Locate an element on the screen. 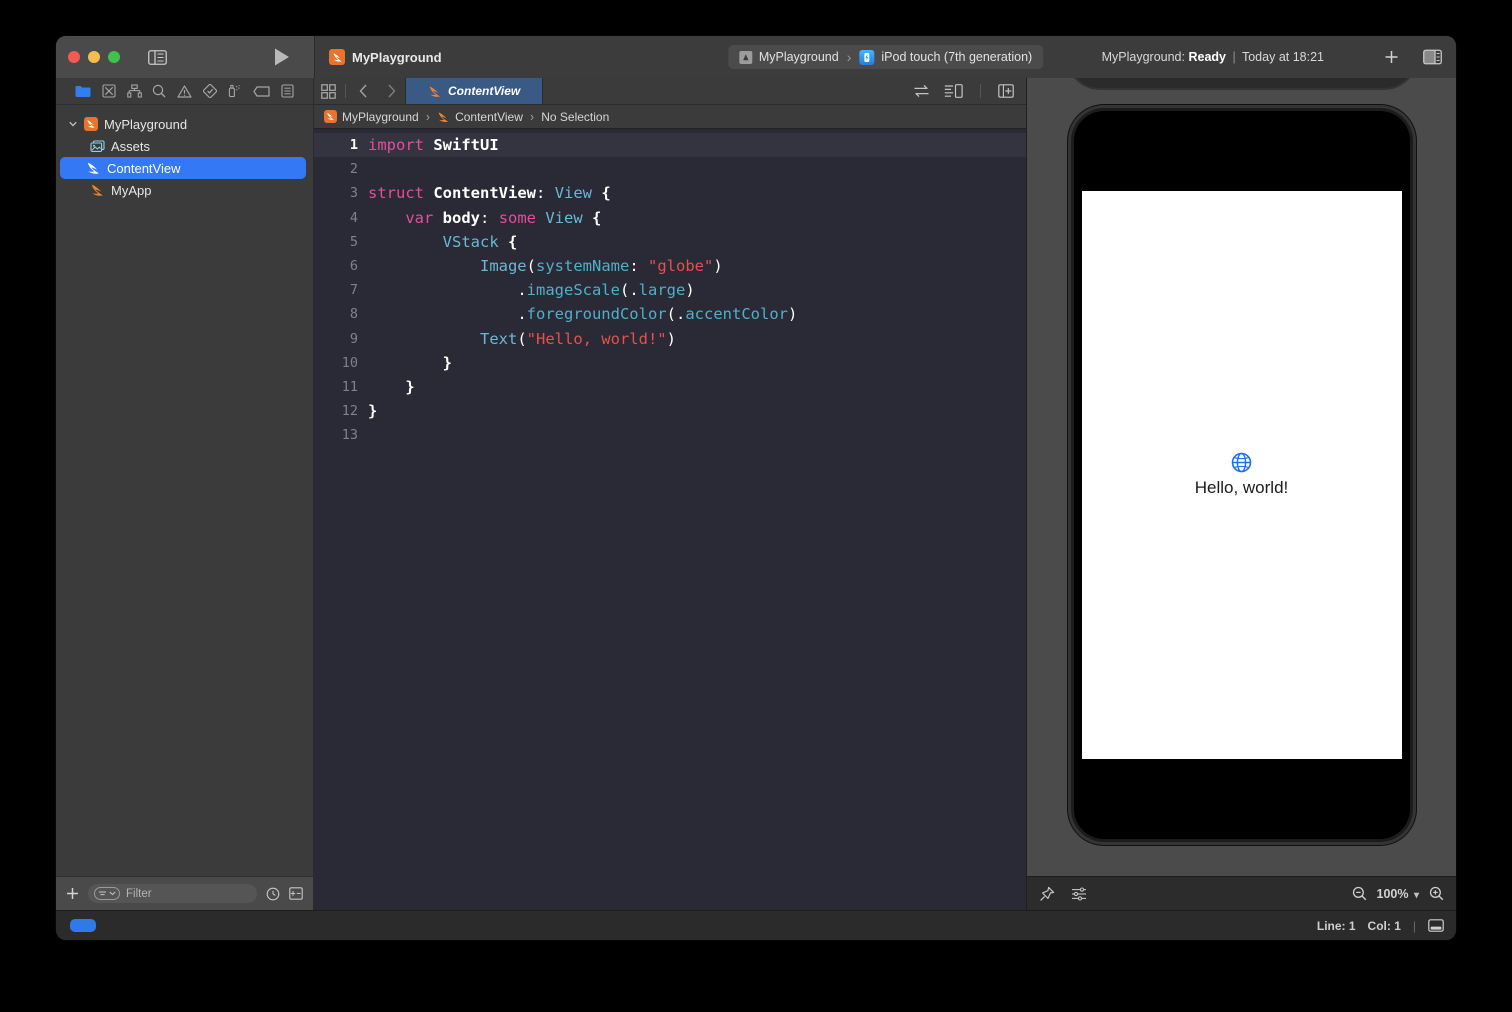 This screenshot has height=1012, width=1512. chevron-left-icon is located at coordinates (363, 91).